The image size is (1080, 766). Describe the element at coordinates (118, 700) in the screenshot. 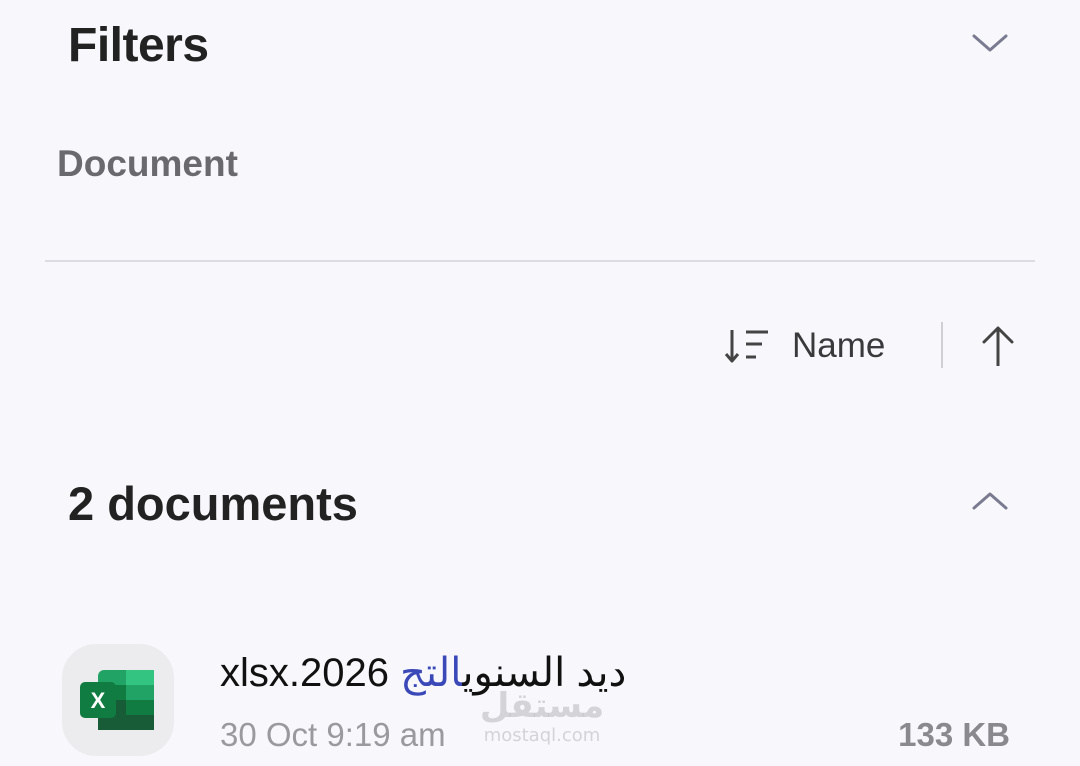

I see `excel-icon: X` at that location.